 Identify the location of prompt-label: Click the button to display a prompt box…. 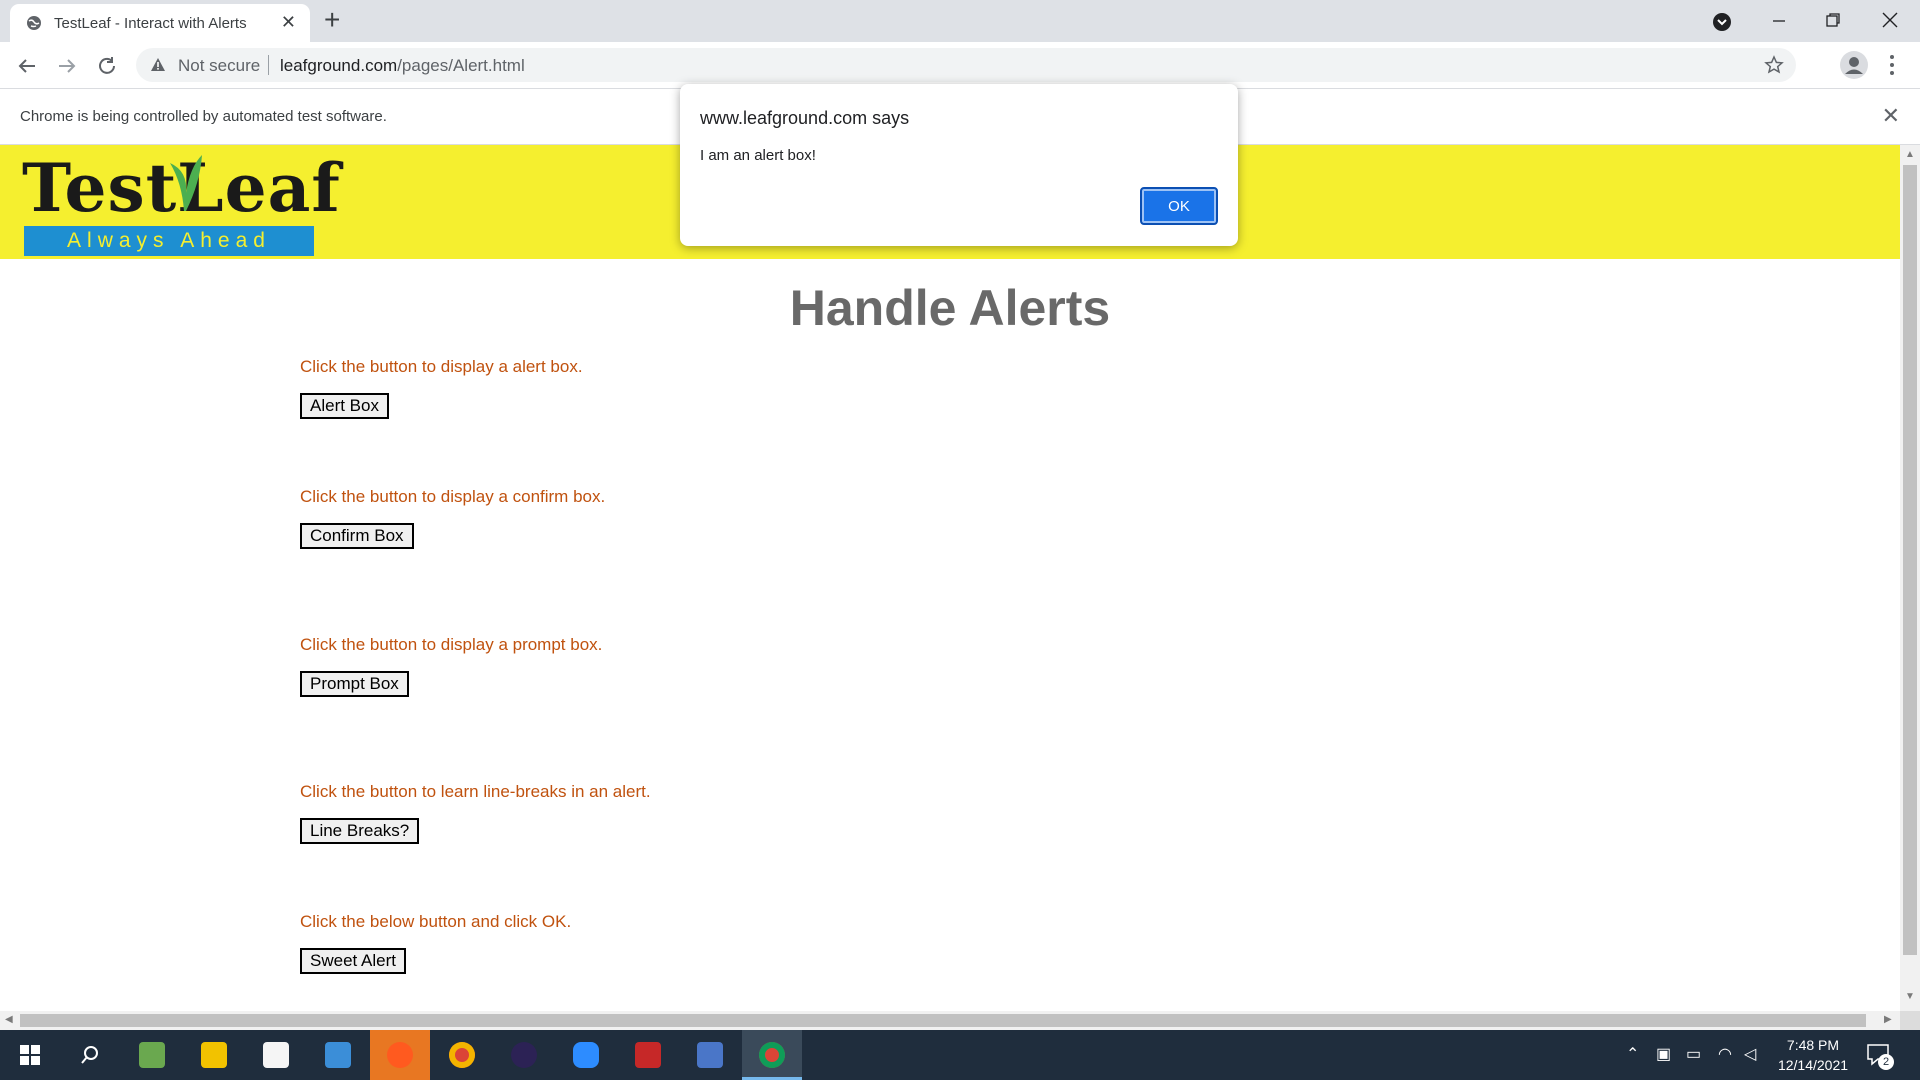
(451, 644).